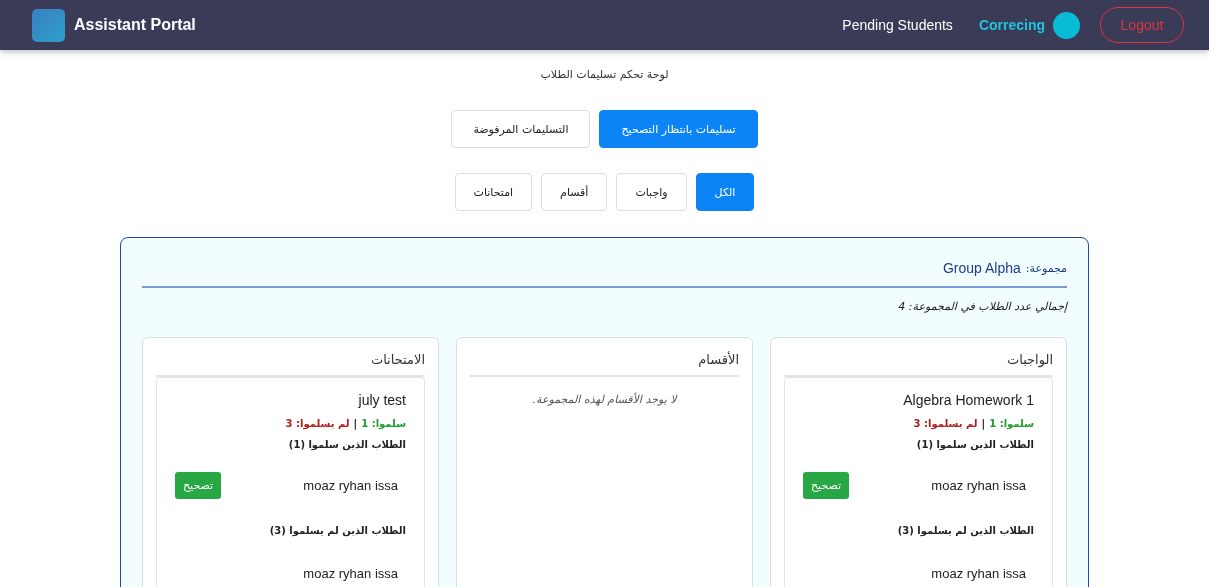 Image resolution: width=1209 pixels, height=587 pixels. Describe the element at coordinates (135, 25) in the screenshot. I see `brand-name: Assistant Portal` at that location.